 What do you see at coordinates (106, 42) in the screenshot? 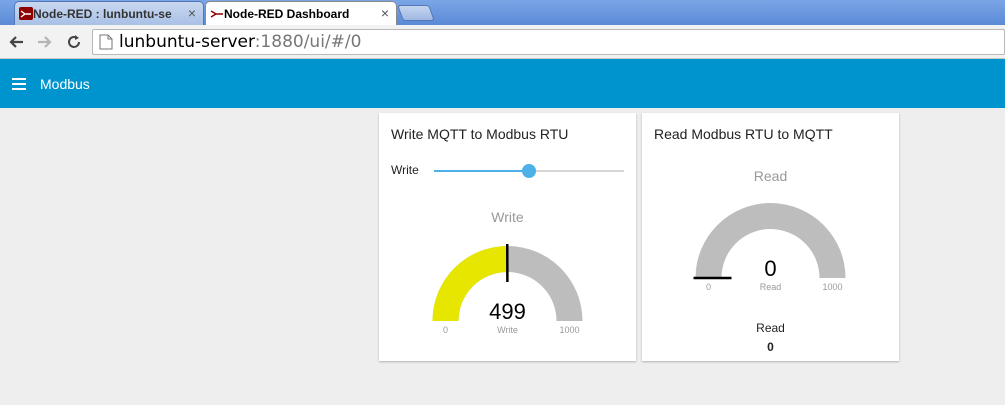
I see `page-icon` at bounding box center [106, 42].